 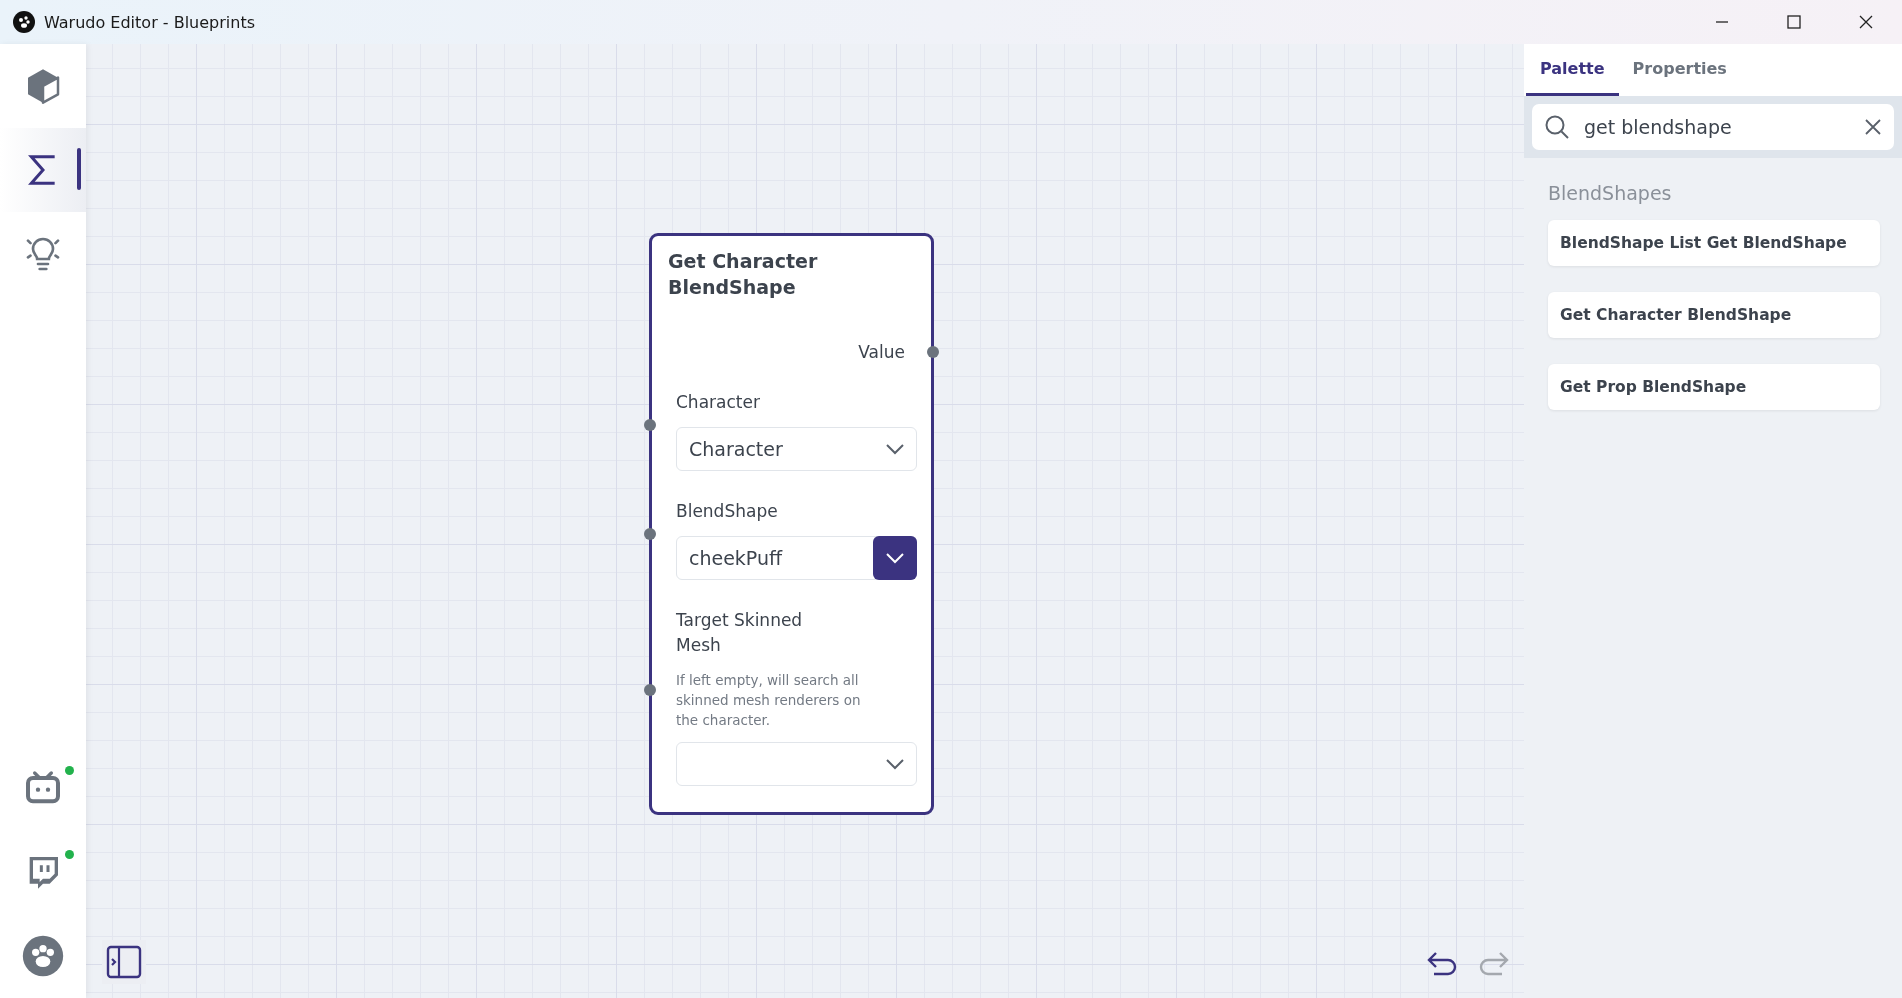 I want to click on output-label: Value, so click(x=881, y=352).